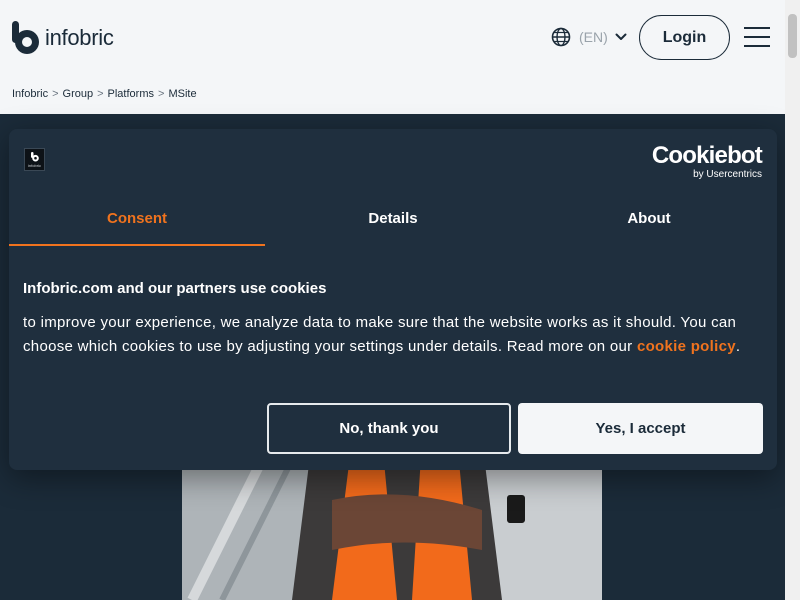 The height and width of the screenshot is (600, 800). What do you see at coordinates (79, 37) in the screenshot?
I see `logo-text: infobric` at bounding box center [79, 37].